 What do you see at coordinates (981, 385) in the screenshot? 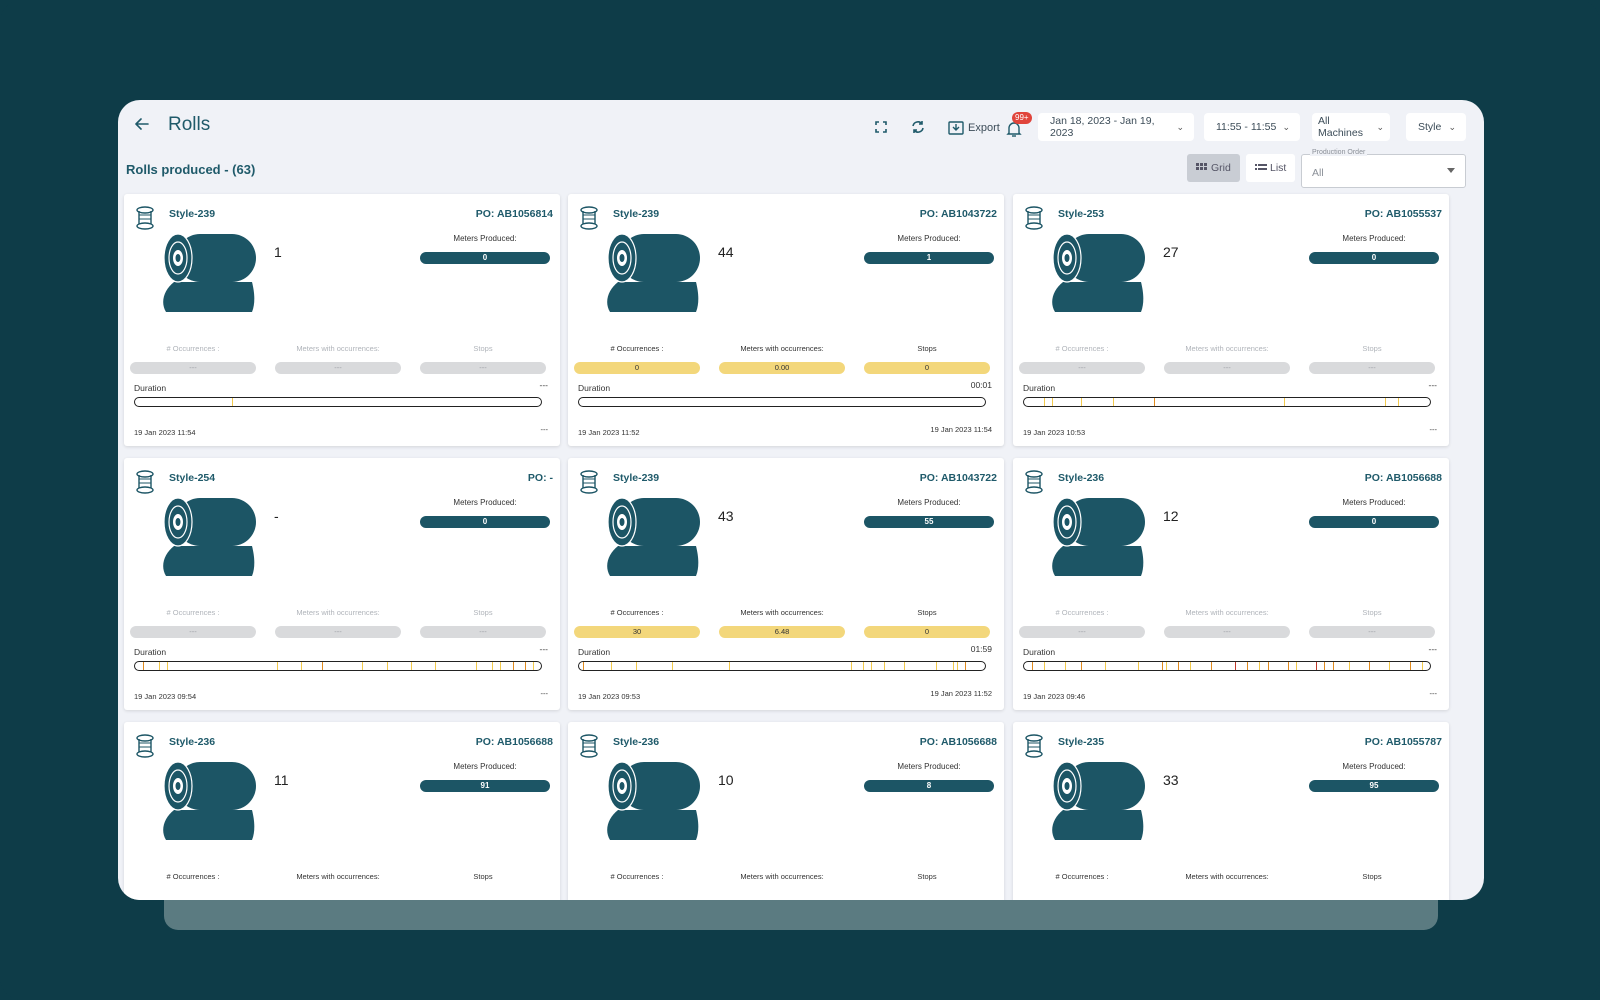
I see `duration-value: 00:01` at bounding box center [981, 385].